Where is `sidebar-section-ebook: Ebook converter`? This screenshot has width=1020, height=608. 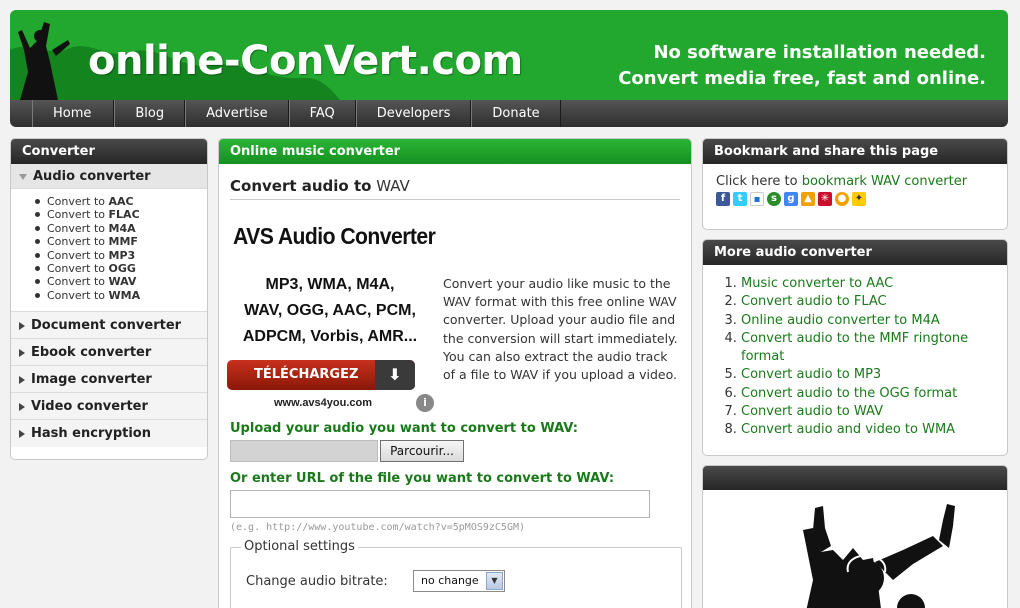 sidebar-section-ebook: Ebook converter is located at coordinates (109, 353).